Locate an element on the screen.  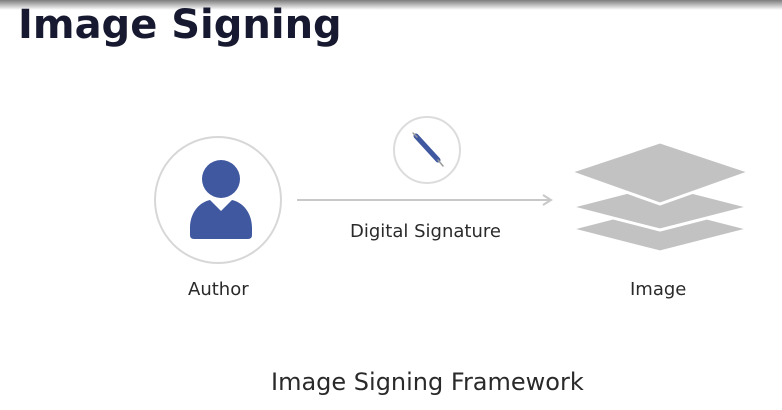
digital-signature-label: Digital Signature is located at coordinates (425, 231).